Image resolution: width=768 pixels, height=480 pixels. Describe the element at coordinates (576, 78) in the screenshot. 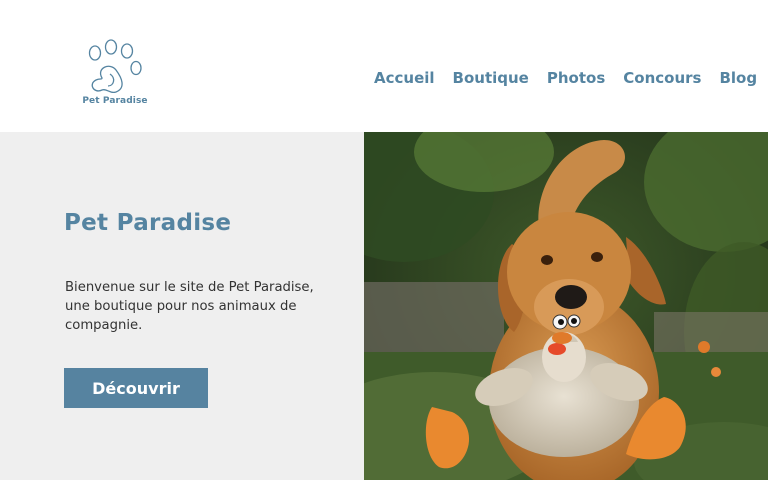

I see `nav-item-photos: Photos` at that location.